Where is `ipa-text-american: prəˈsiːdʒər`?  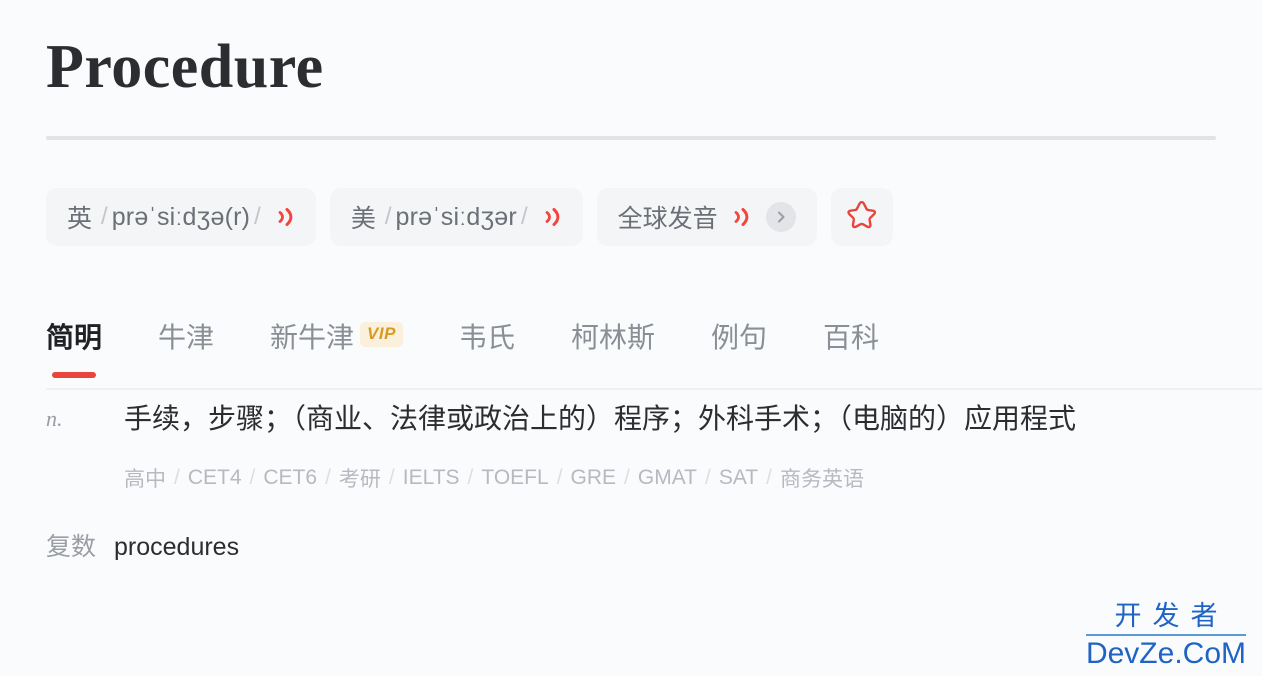 ipa-text-american: prəˈsiːdʒər is located at coordinates (456, 216).